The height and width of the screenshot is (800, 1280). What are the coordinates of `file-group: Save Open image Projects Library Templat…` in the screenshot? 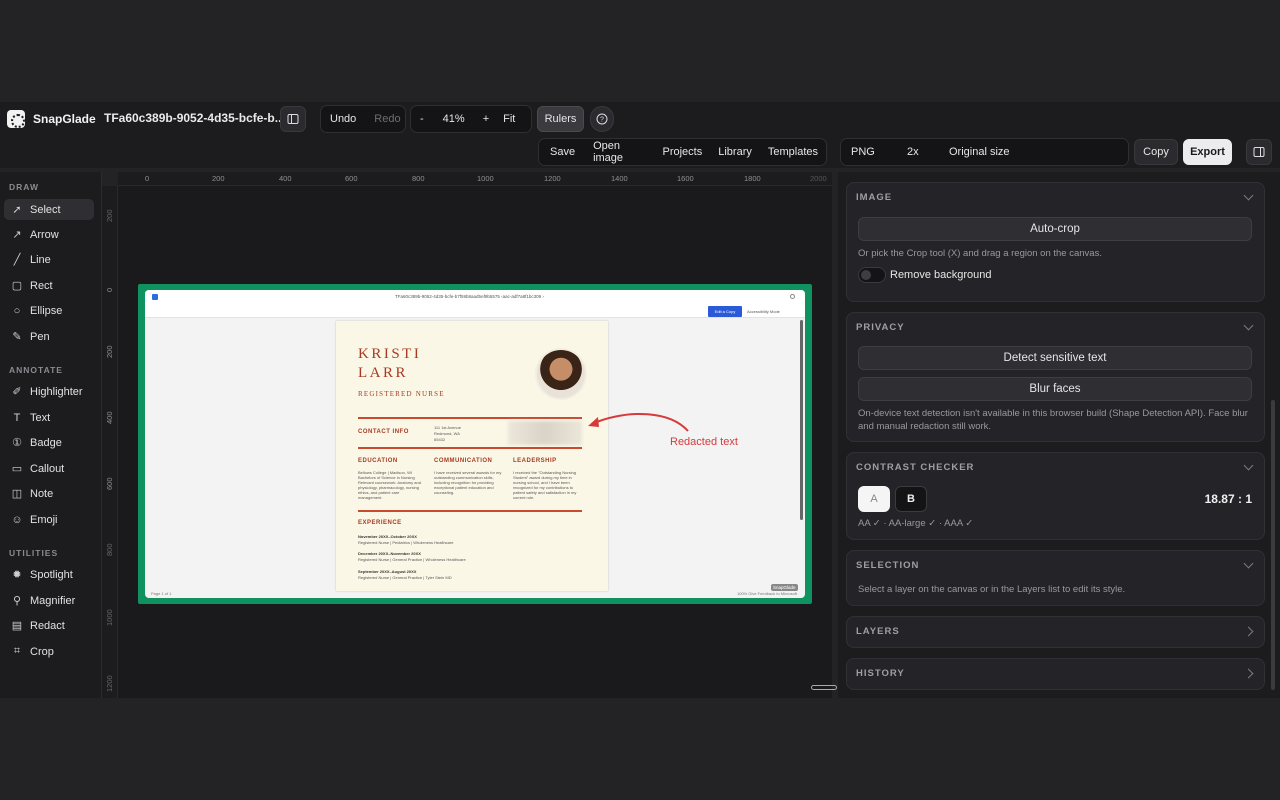 It's located at (682, 152).